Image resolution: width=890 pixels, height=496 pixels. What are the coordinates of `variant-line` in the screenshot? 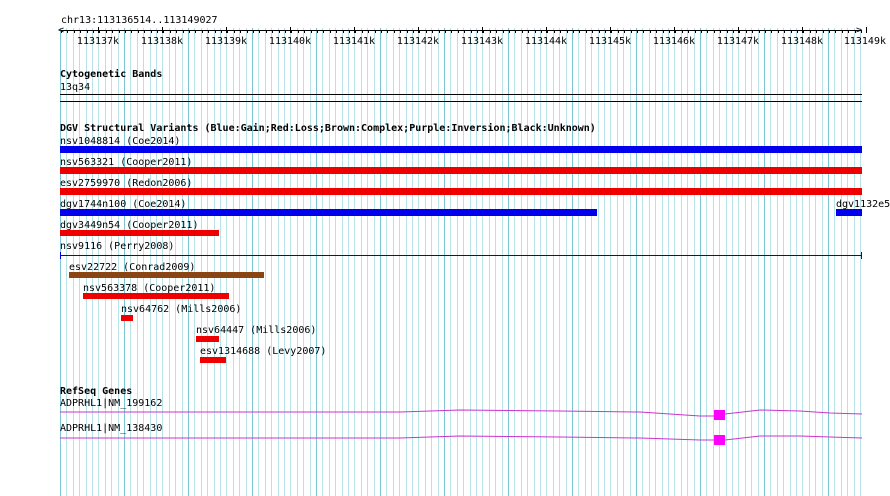 It's located at (461, 255).